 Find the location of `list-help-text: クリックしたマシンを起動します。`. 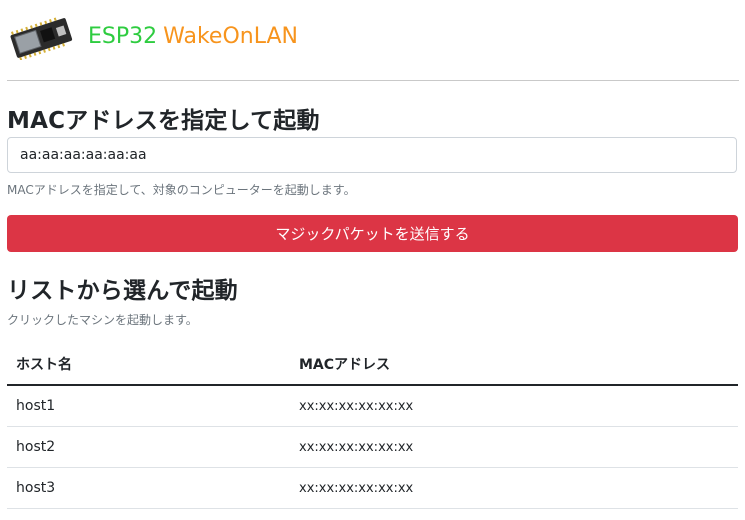

list-help-text: クリックしたマシンを起動します。 is located at coordinates (102, 320).